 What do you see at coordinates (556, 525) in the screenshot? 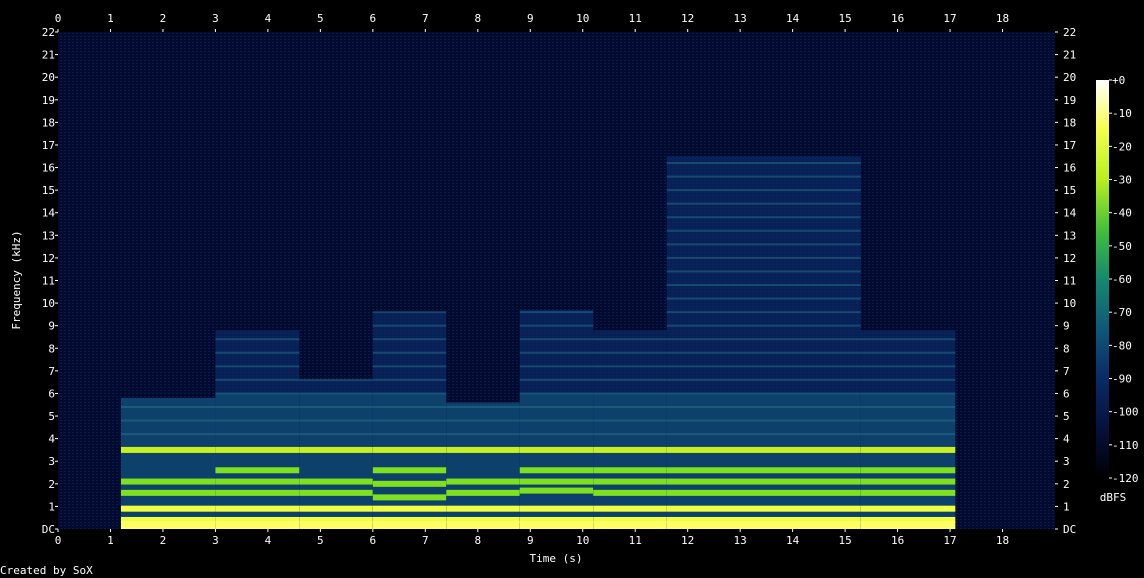
I see `segment-5-dc` at bounding box center [556, 525].